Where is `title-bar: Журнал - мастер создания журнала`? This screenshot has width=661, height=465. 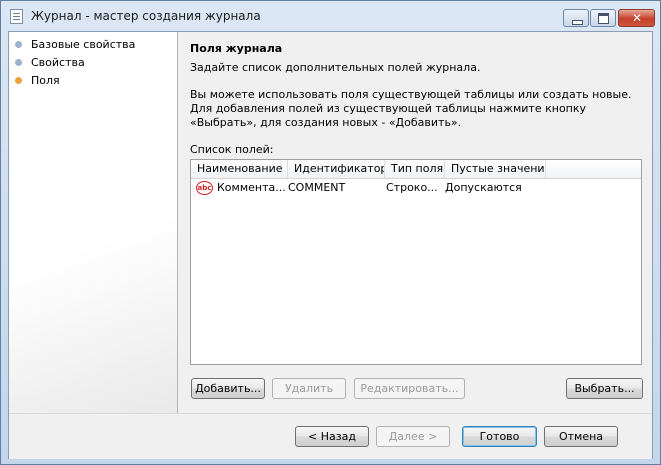
title-bar: Журнал - мастер создания журнала is located at coordinates (330, 16).